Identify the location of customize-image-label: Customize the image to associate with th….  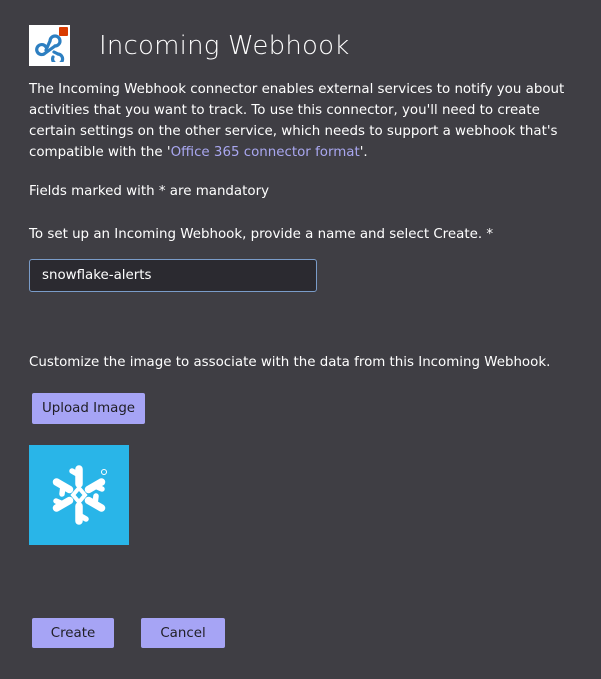
(290, 362).